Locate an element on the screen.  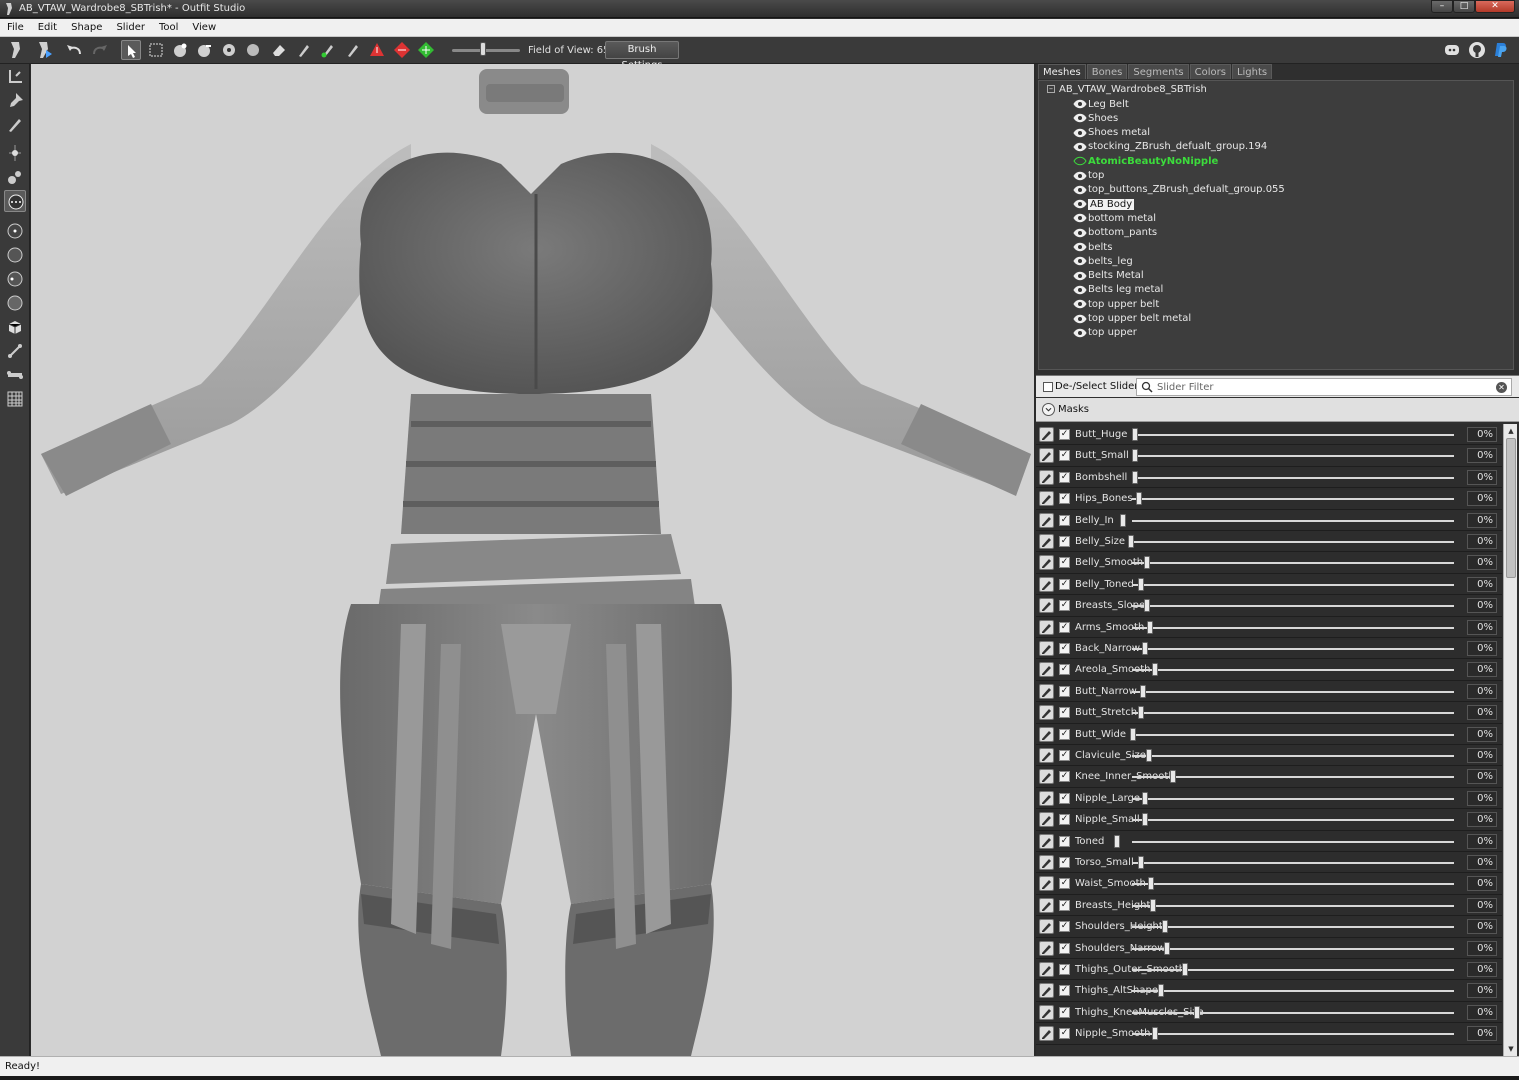
tool-sphere-3-button is located at coordinates (15, 279).